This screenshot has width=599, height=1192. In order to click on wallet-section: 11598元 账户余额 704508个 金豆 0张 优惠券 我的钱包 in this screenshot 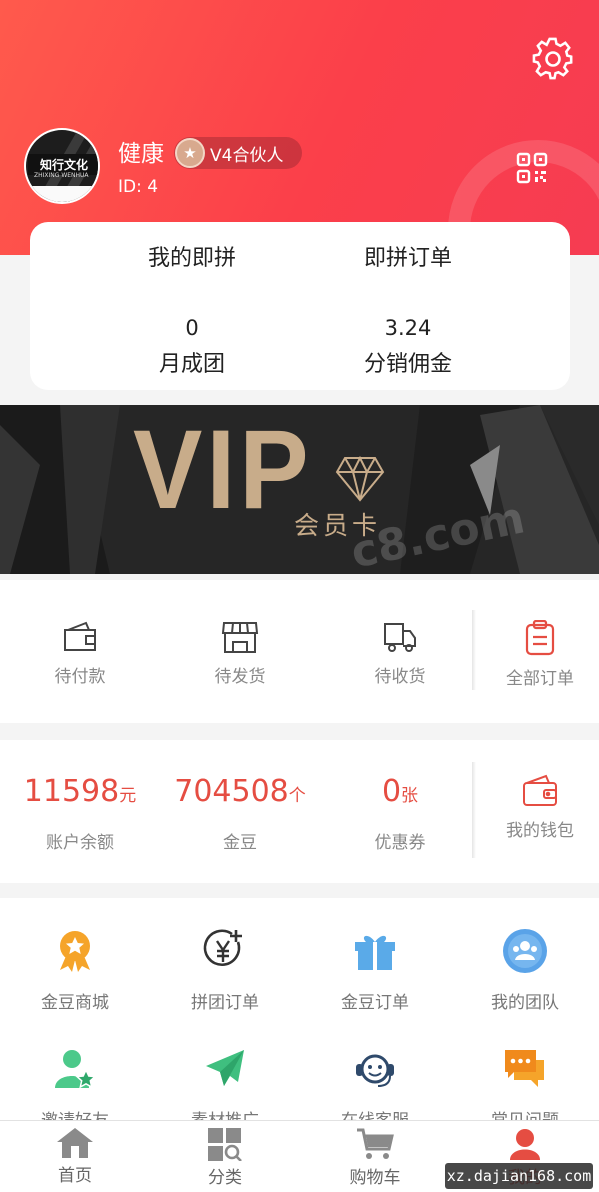, I will do `click(299, 811)`.